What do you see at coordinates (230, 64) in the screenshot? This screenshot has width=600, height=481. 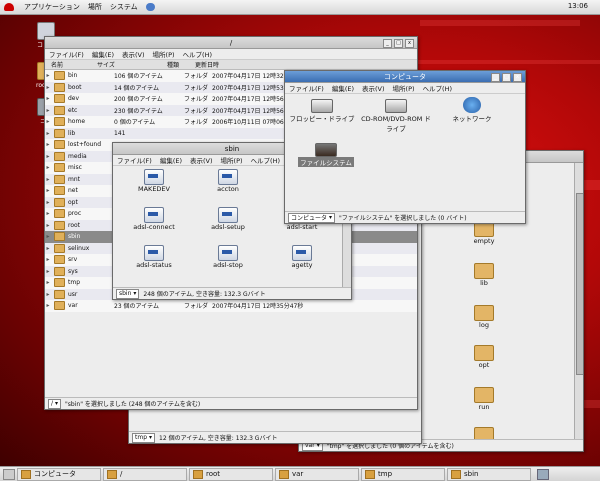 I see `column-date: 更新日時` at bounding box center [230, 64].